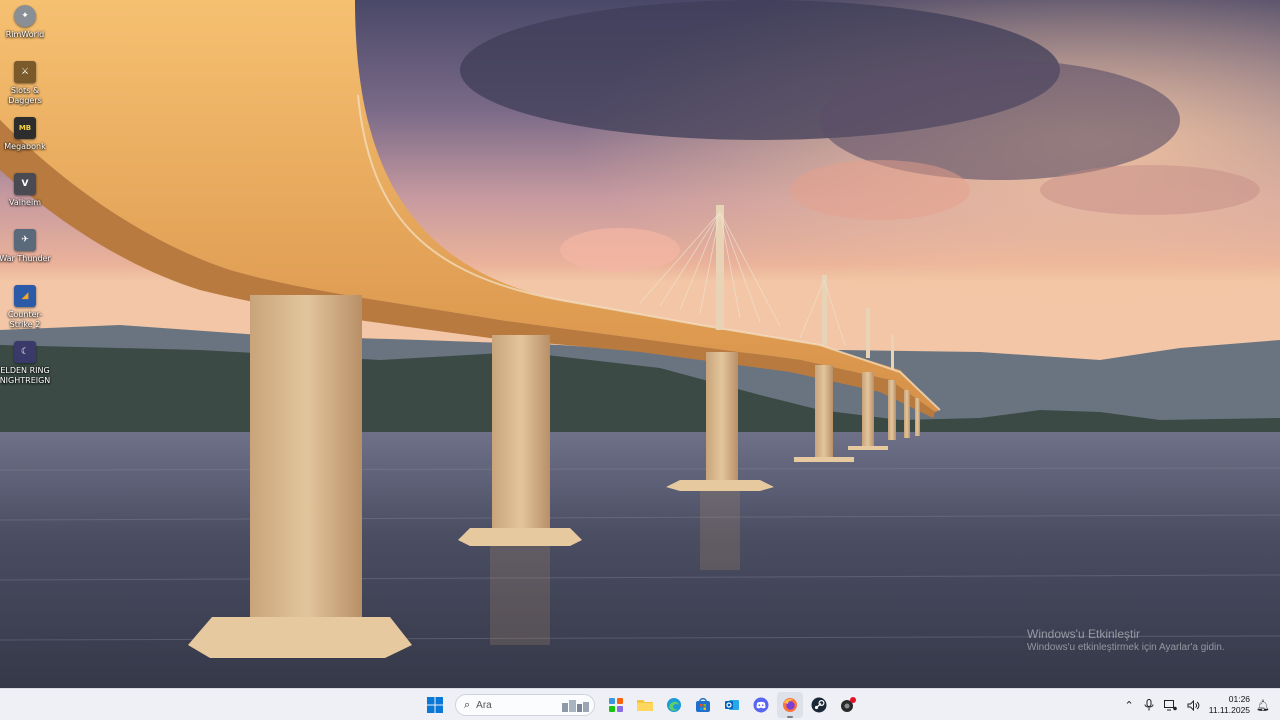 The image size is (1280, 721). I want to click on discord-button, so click(761, 705).